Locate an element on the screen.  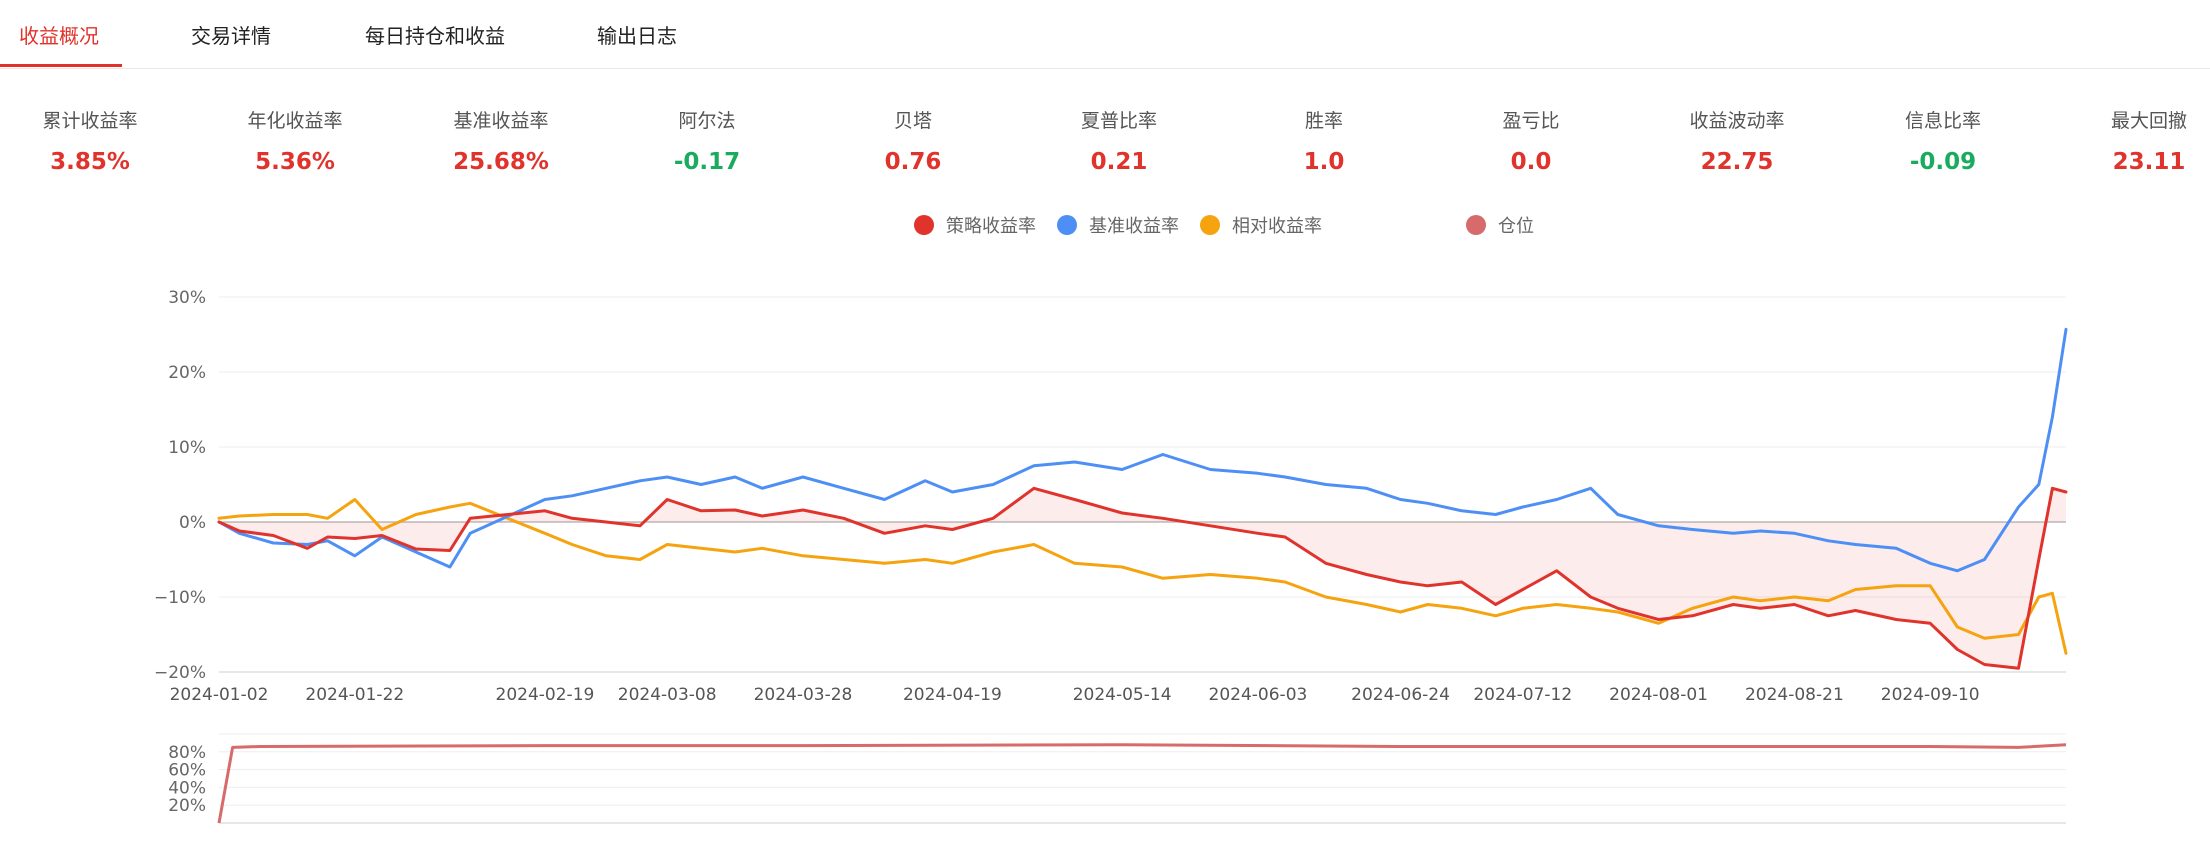
y-tick-label: −20% is located at coordinates (180, 673).